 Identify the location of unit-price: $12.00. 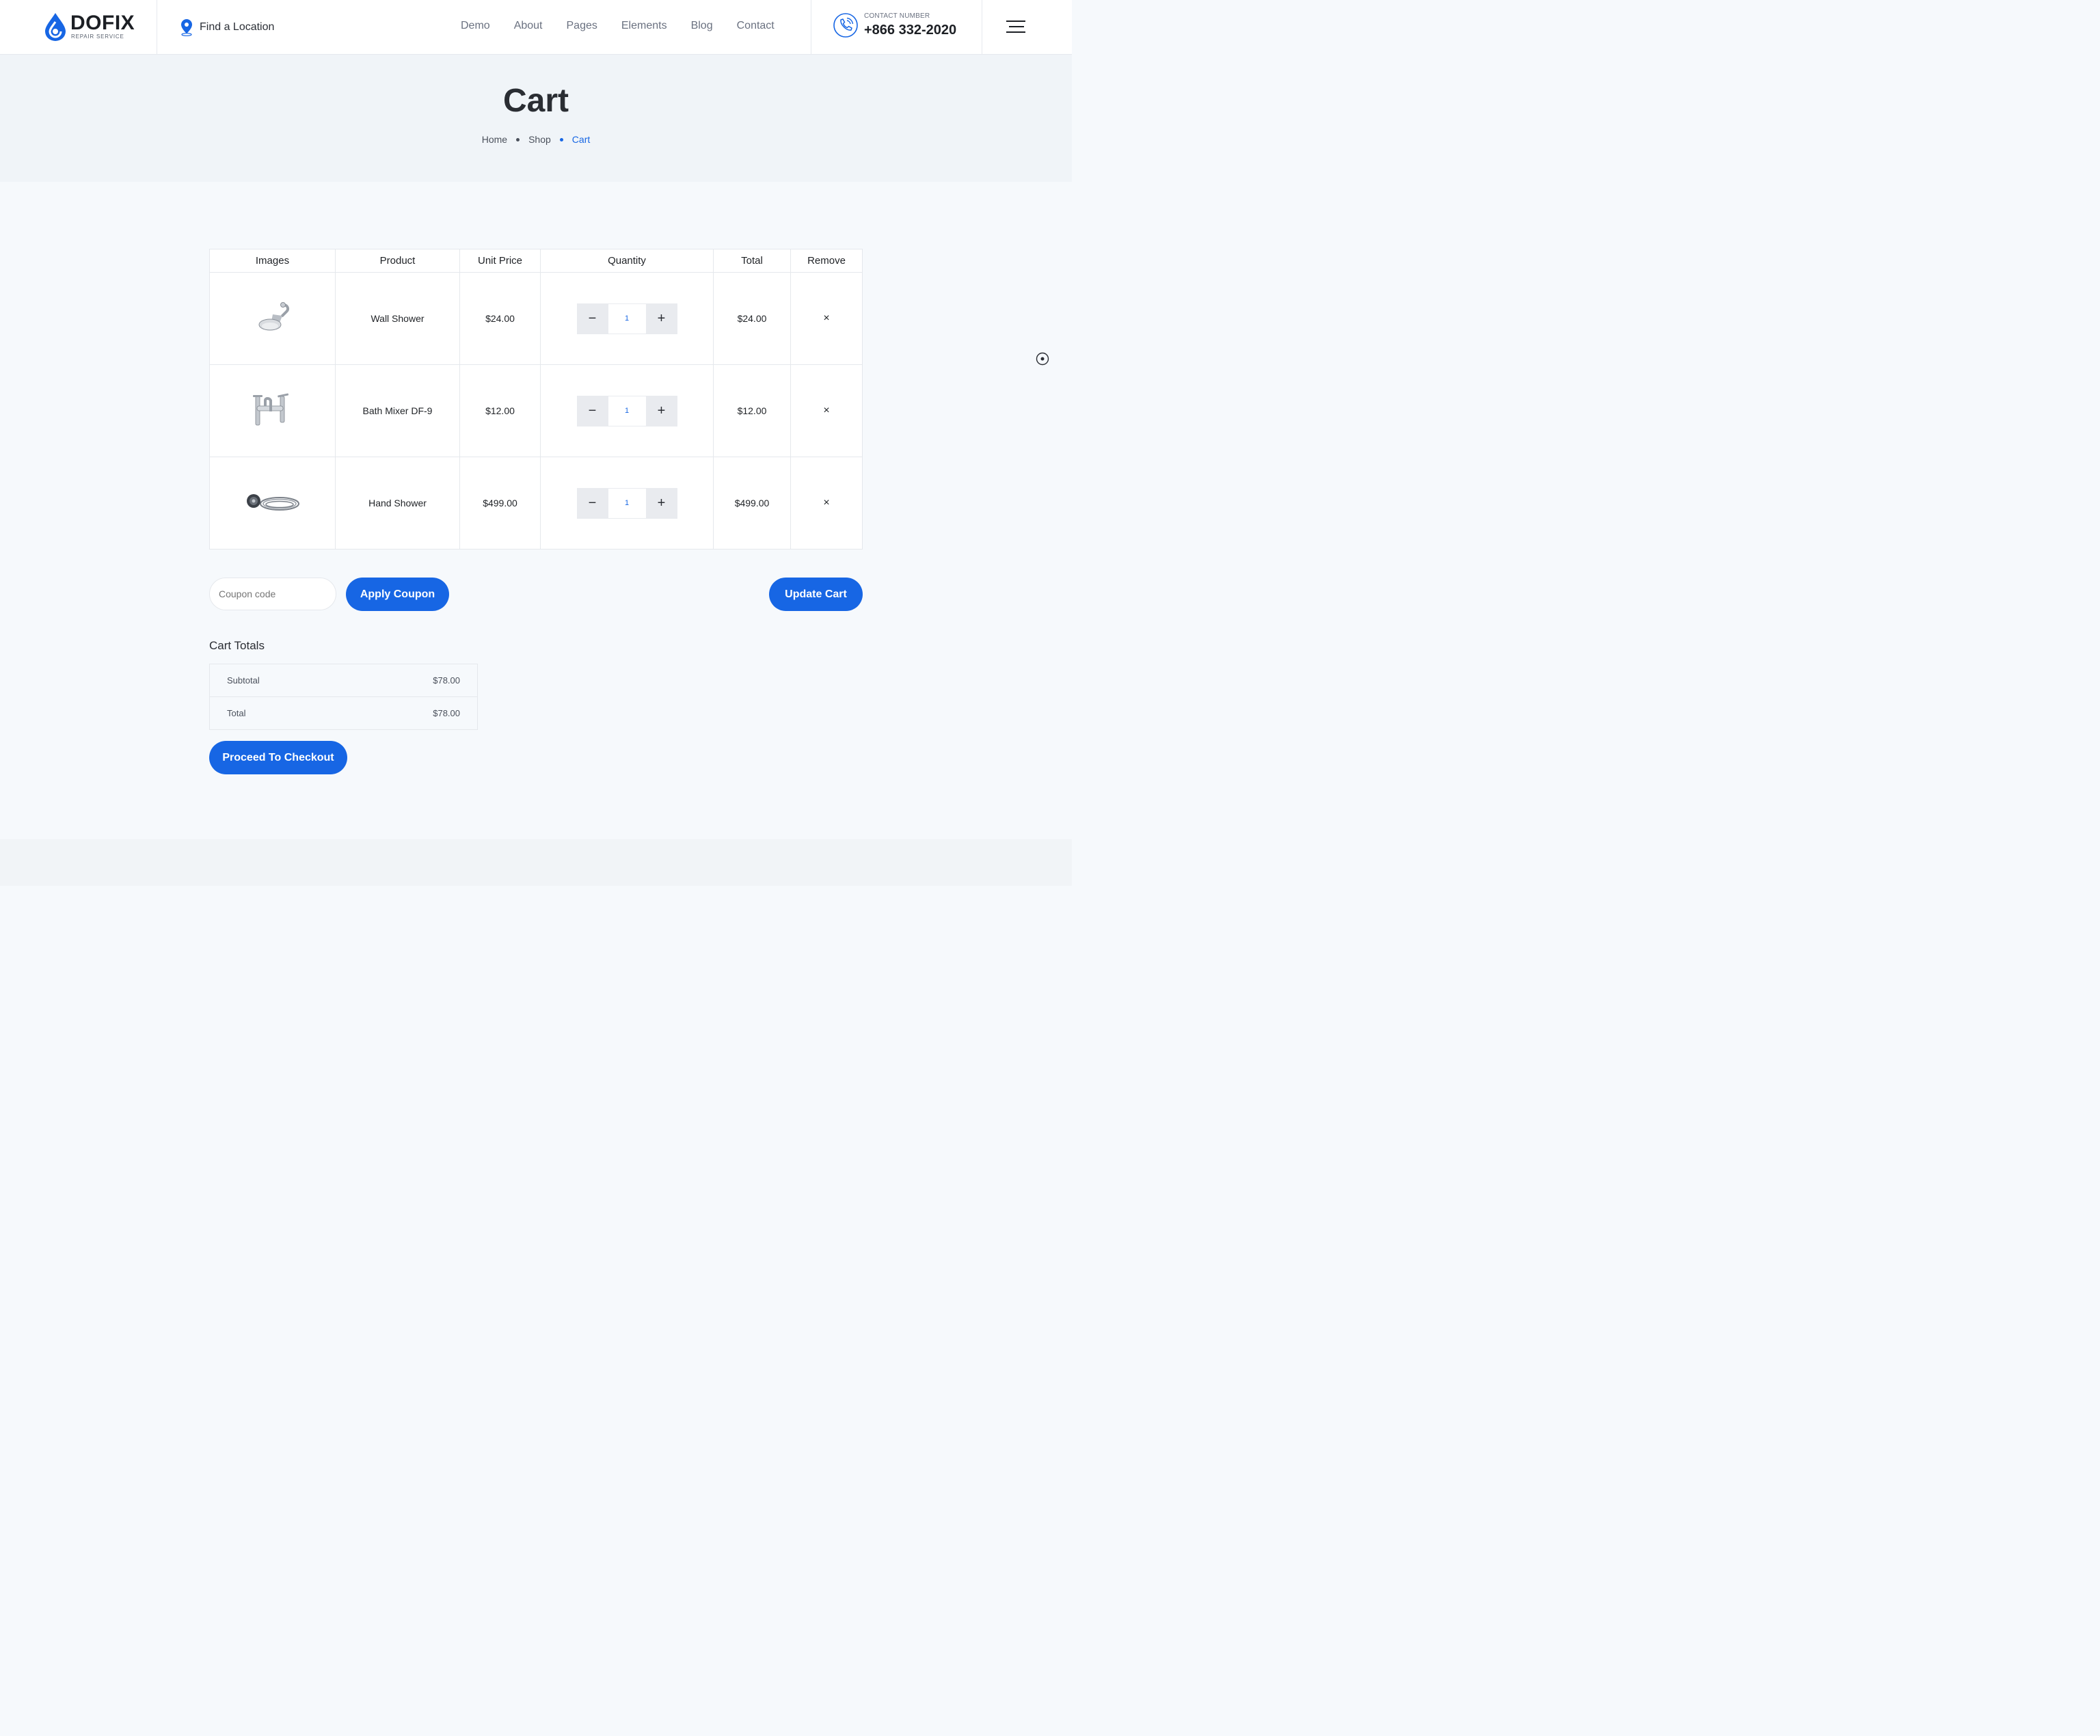
(500, 410).